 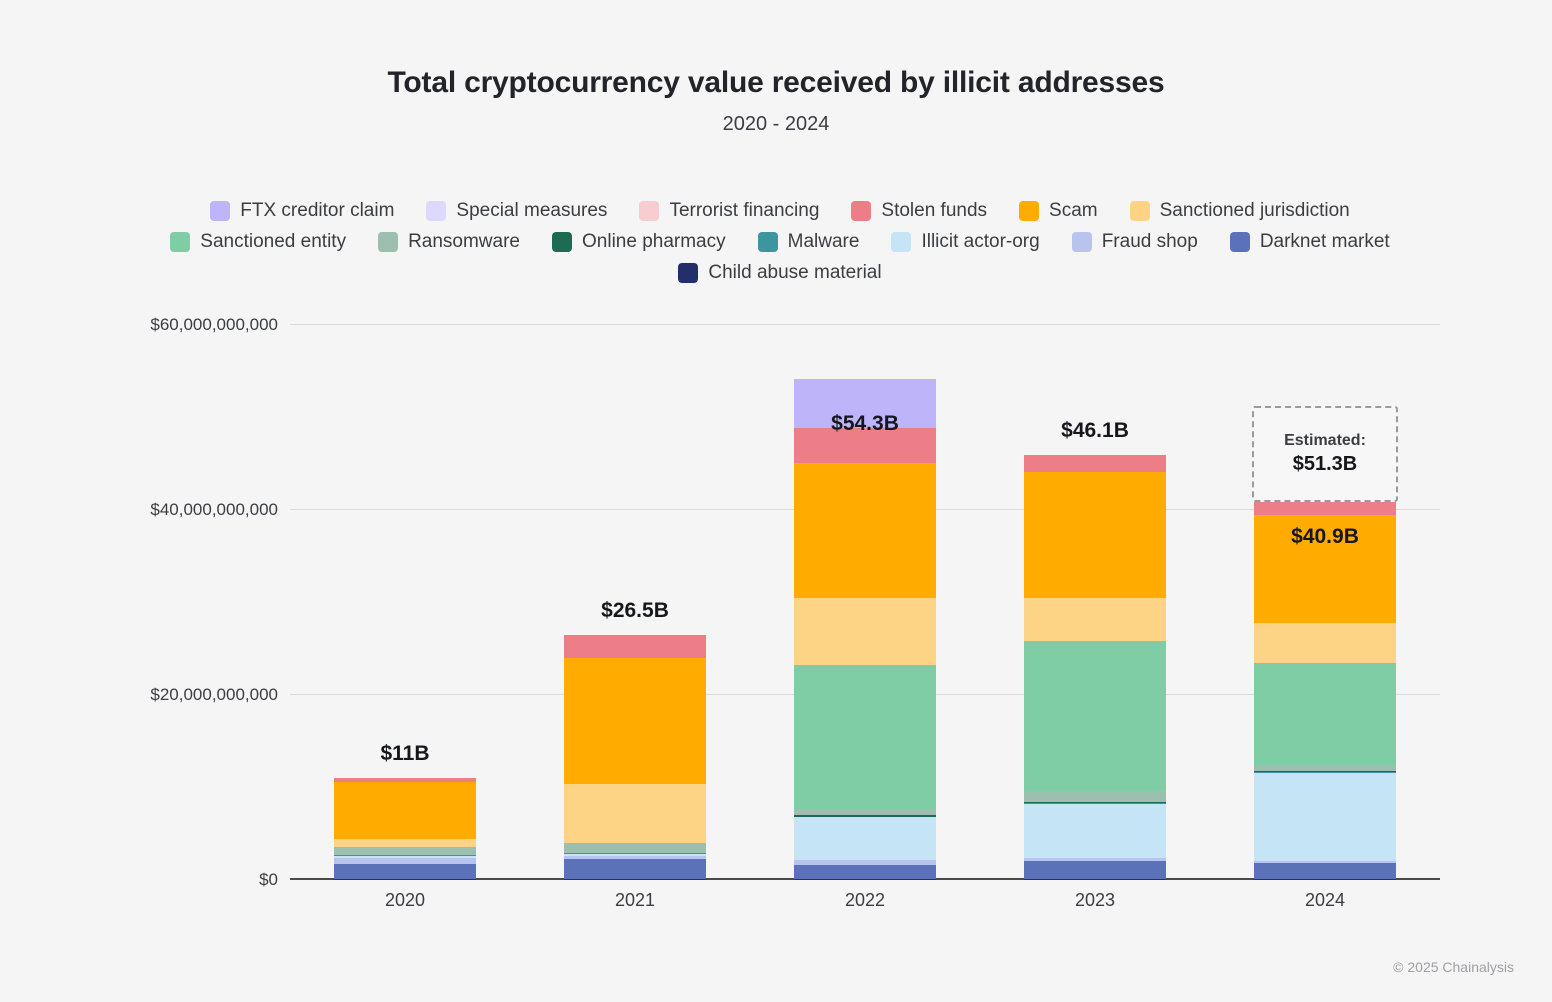 I want to click on legend-item-terrorist-financing: Terrorist financing, so click(x=729, y=211).